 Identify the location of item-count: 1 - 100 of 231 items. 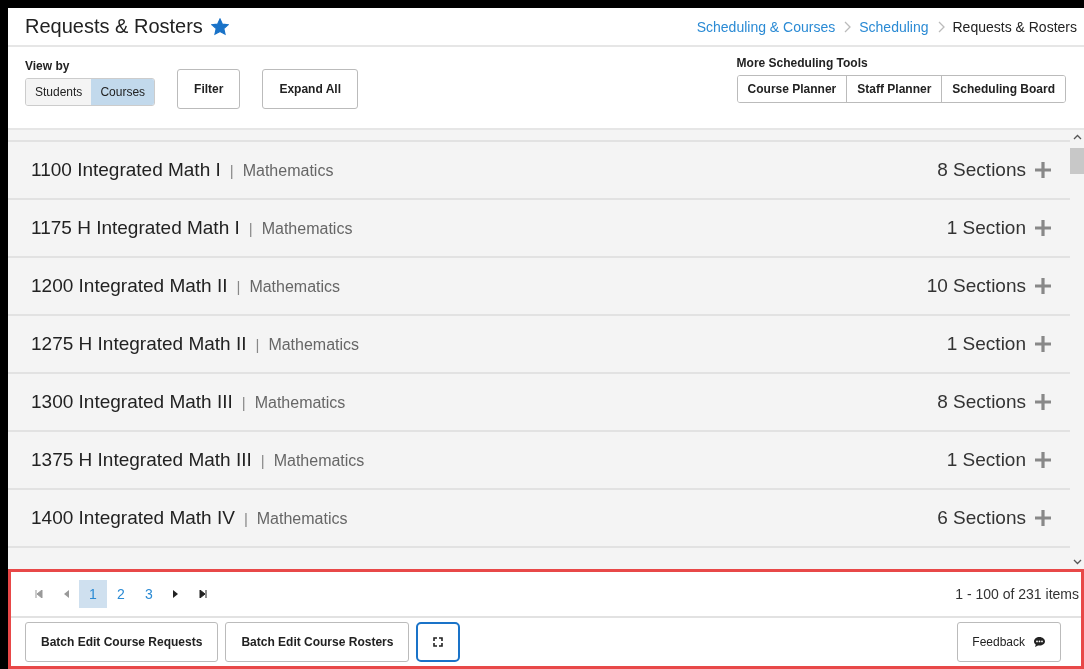
(1017, 594).